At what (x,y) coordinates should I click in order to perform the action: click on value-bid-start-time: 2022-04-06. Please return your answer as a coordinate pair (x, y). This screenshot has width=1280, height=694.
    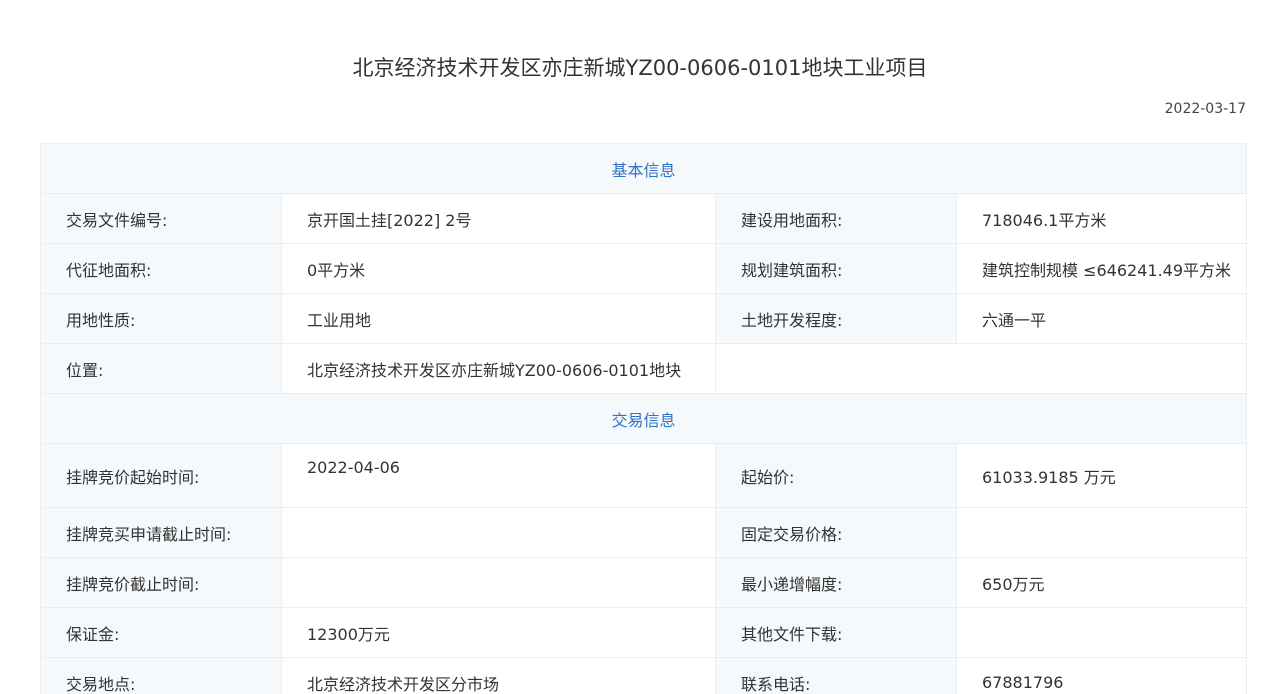
    Looking at the image, I should click on (498, 475).